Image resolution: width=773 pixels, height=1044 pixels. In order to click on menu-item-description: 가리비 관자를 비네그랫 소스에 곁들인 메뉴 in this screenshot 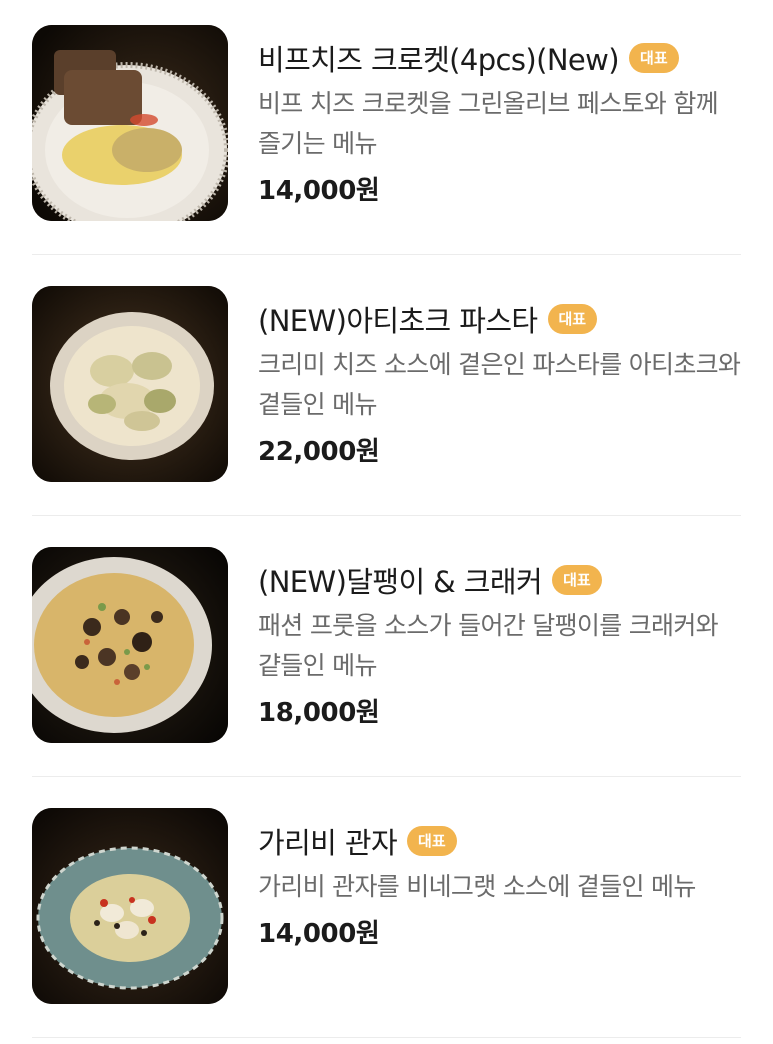, I will do `click(477, 886)`.